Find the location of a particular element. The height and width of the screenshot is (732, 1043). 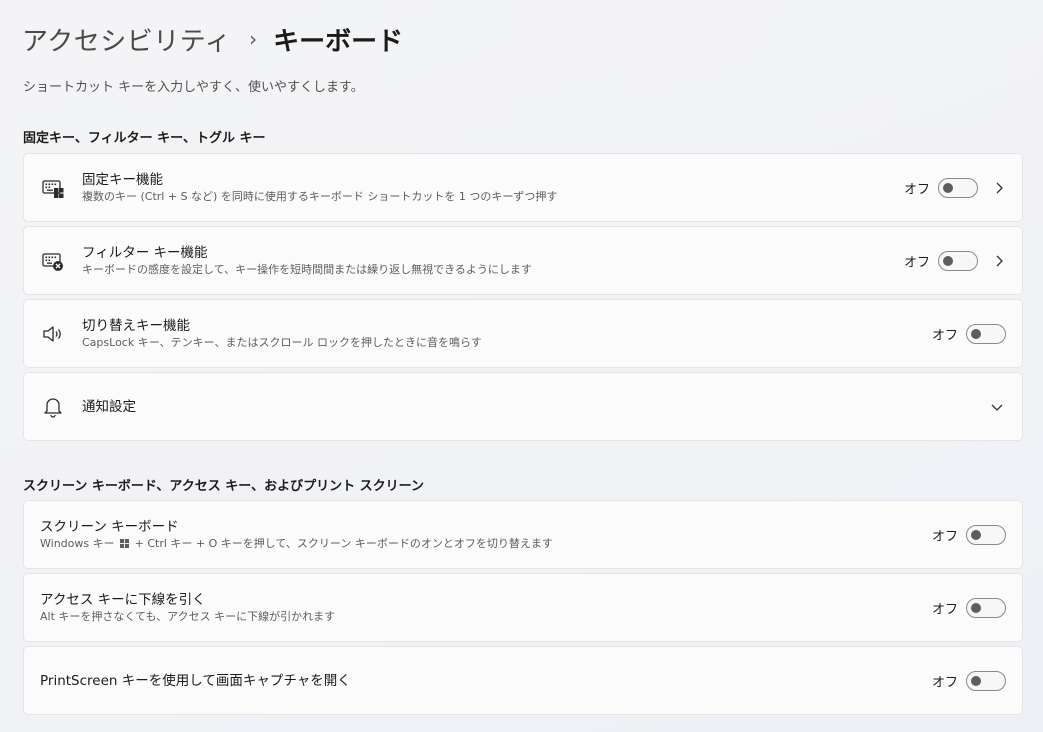

speaker-icon is located at coordinates (52, 333).